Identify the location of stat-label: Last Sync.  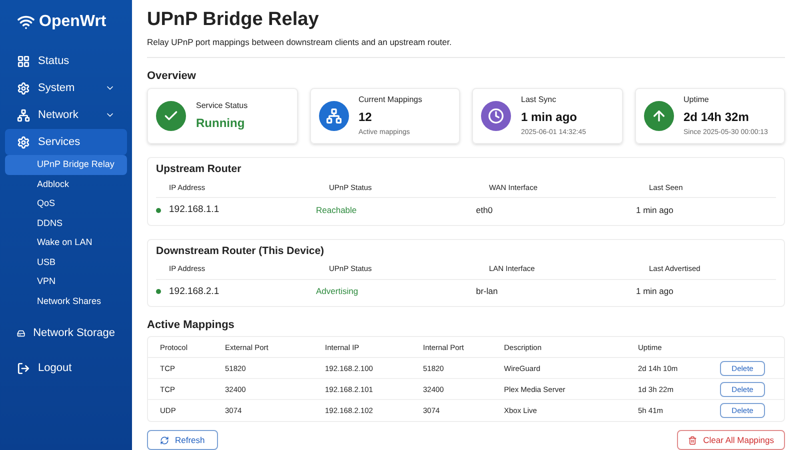
(539, 100).